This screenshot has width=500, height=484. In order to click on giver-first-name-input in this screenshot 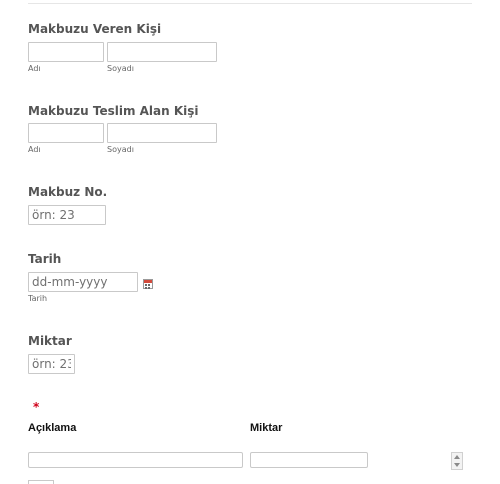, I will do `click(66, 52)`.